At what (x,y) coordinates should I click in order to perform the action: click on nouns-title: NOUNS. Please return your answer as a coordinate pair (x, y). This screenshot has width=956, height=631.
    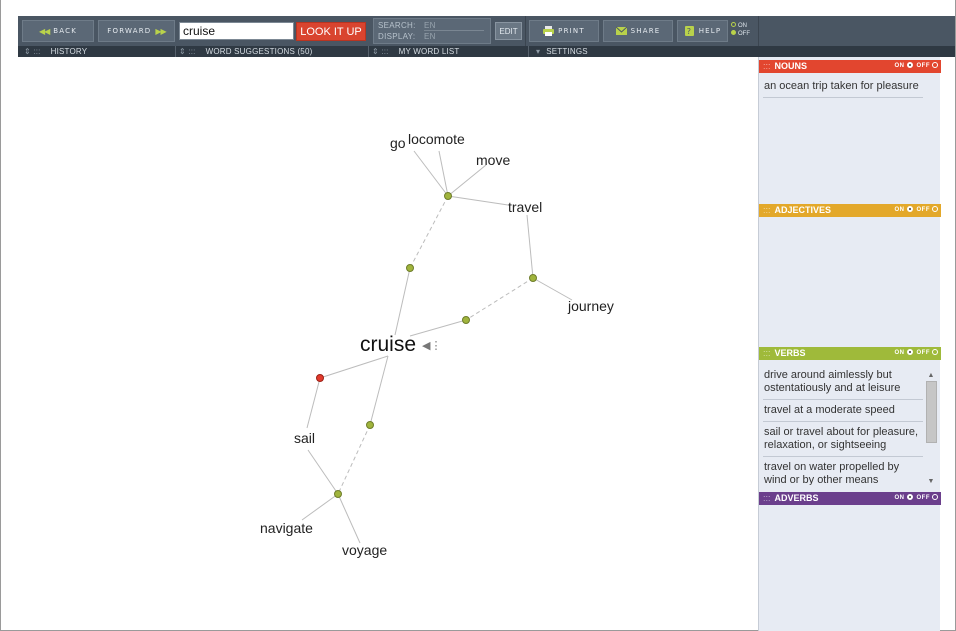
    Looking at the image, I should click on (791, 66).